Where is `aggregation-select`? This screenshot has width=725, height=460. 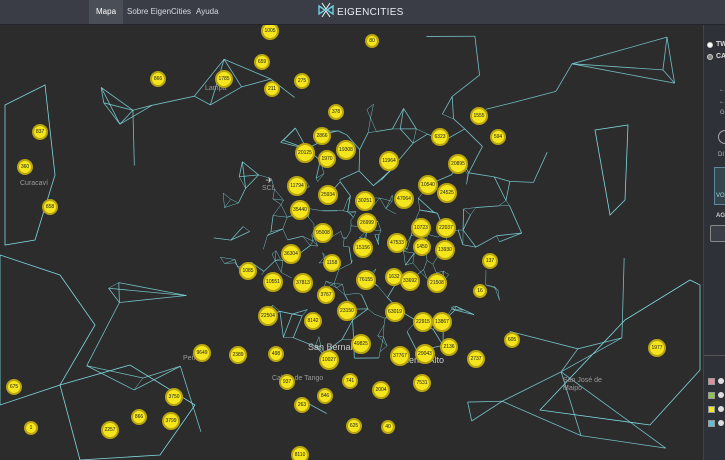 aggregation-select is located at coordinates (717, 233).